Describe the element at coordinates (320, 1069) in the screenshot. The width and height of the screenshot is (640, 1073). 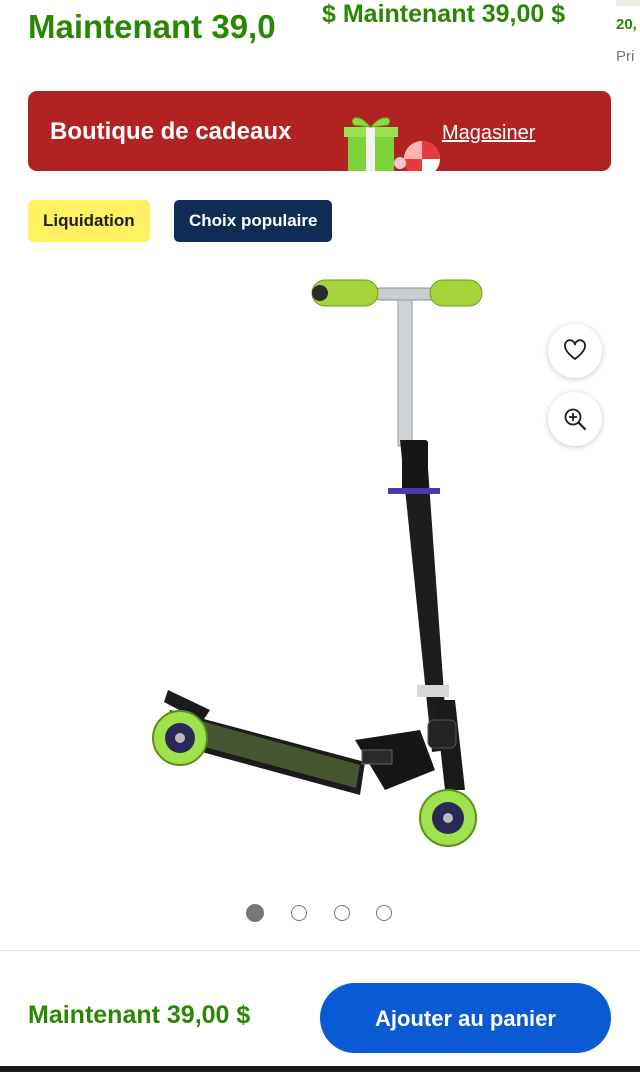
I see `screen-bottom-edge` at that location.